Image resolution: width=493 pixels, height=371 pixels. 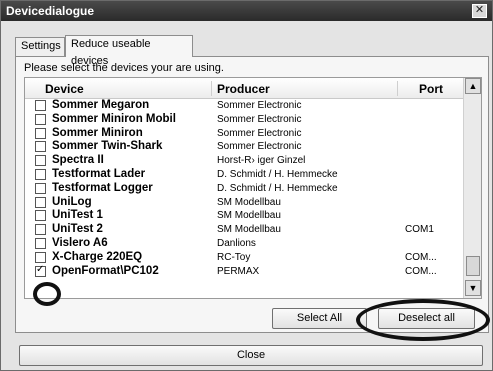 I want to click on scroll-up-button: ▲, so click(x=473, y=86).